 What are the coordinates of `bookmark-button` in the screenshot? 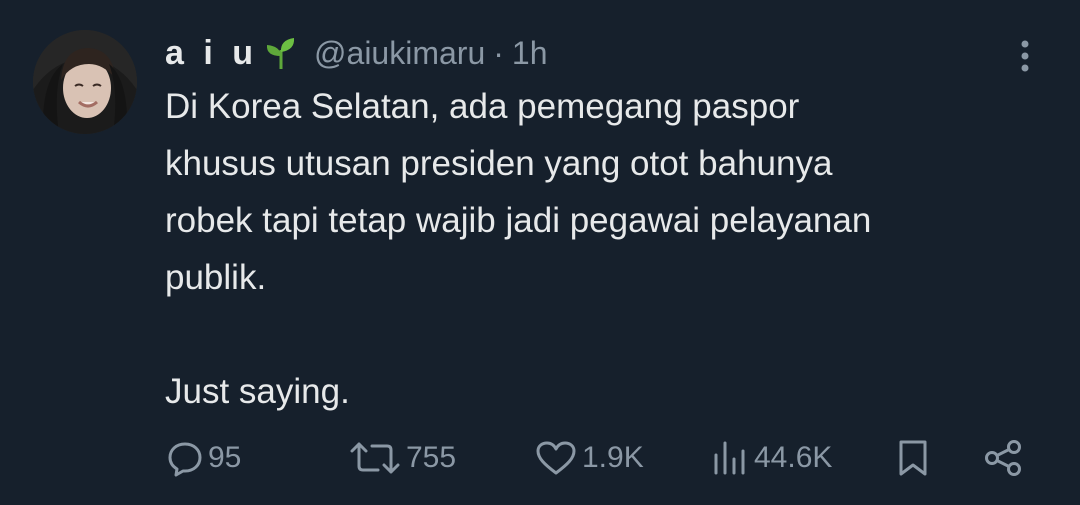 It's located at (913, 458).